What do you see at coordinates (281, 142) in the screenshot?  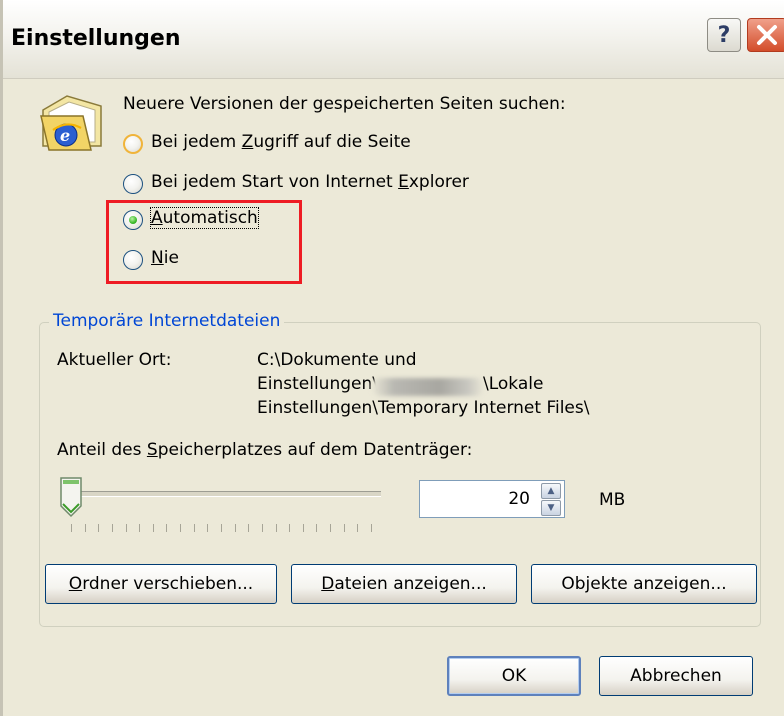 I see `radio-every-visit-label: Bei jedem Zugriff auf die Seite` at bounding box center [281, 142].